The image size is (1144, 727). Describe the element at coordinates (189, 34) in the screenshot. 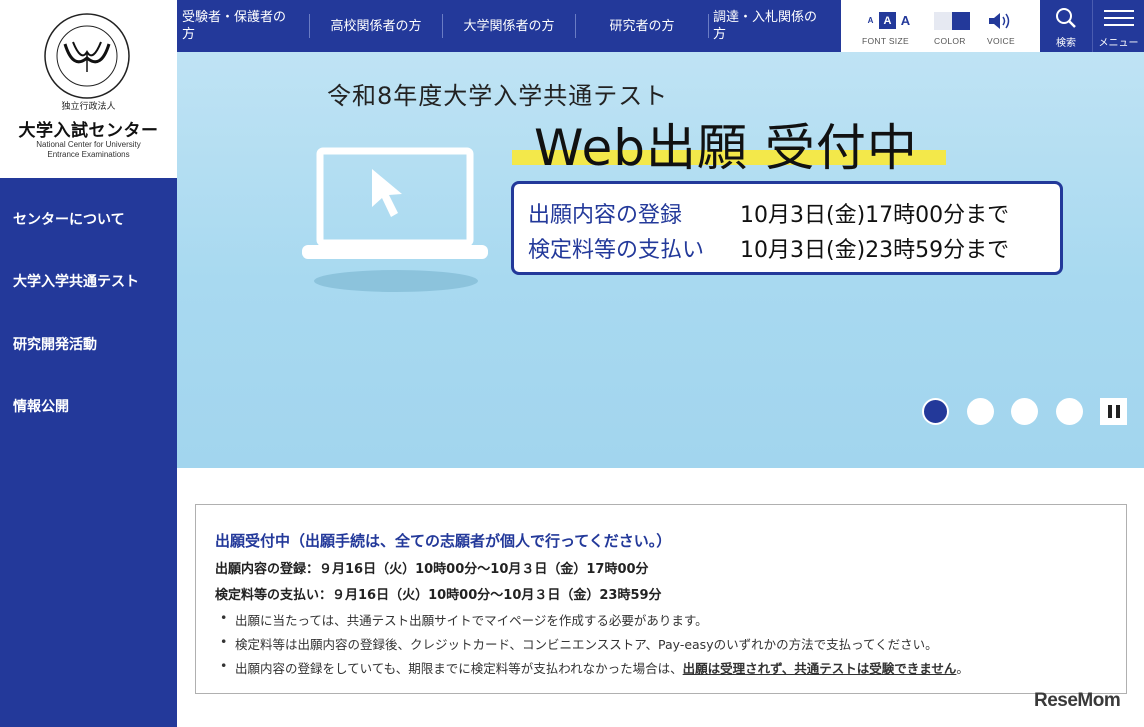

I see `nav-item-examinees-line2: 方` at that location.